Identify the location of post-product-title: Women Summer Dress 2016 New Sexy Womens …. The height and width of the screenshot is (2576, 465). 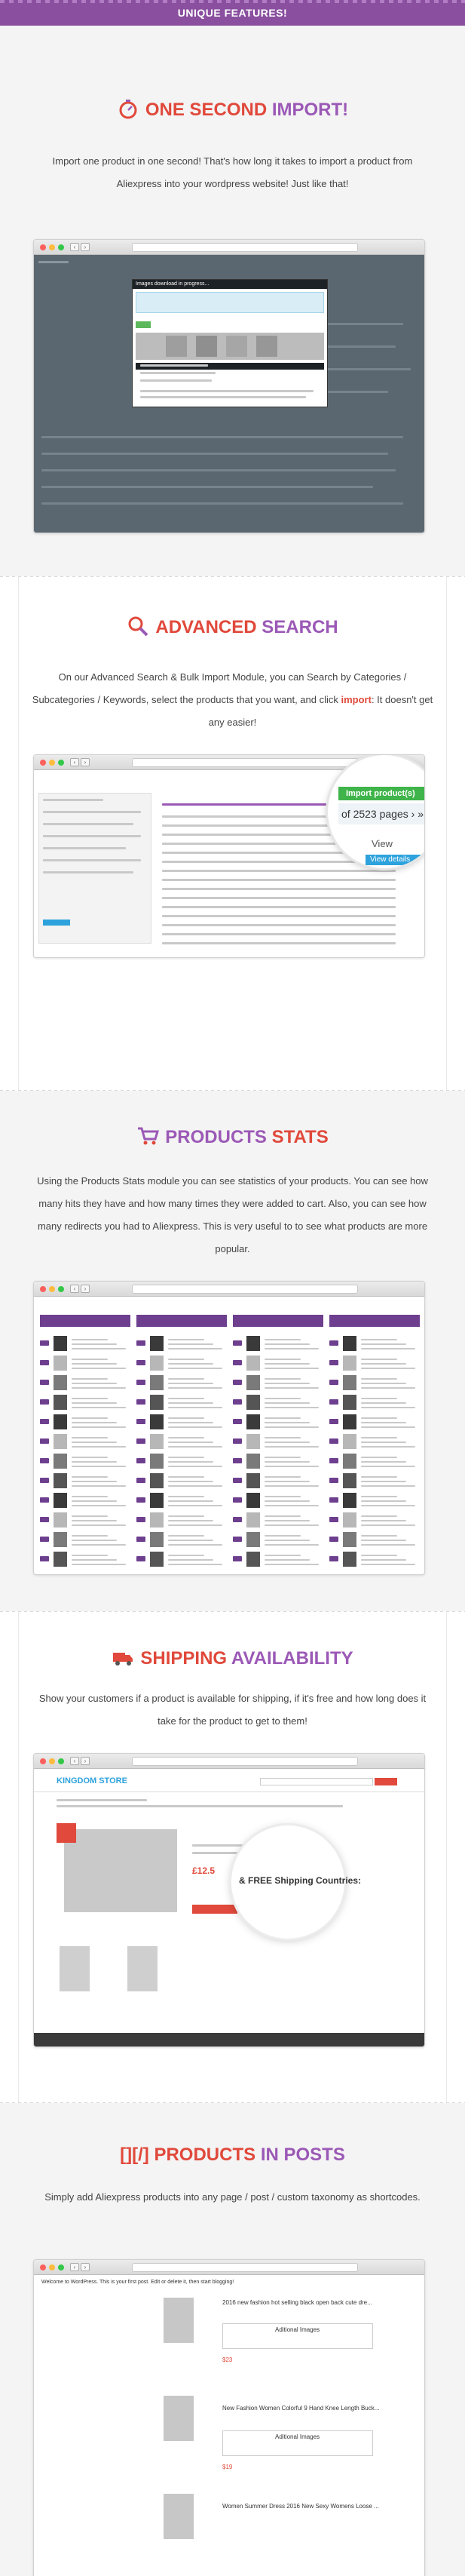
(309, 2506).